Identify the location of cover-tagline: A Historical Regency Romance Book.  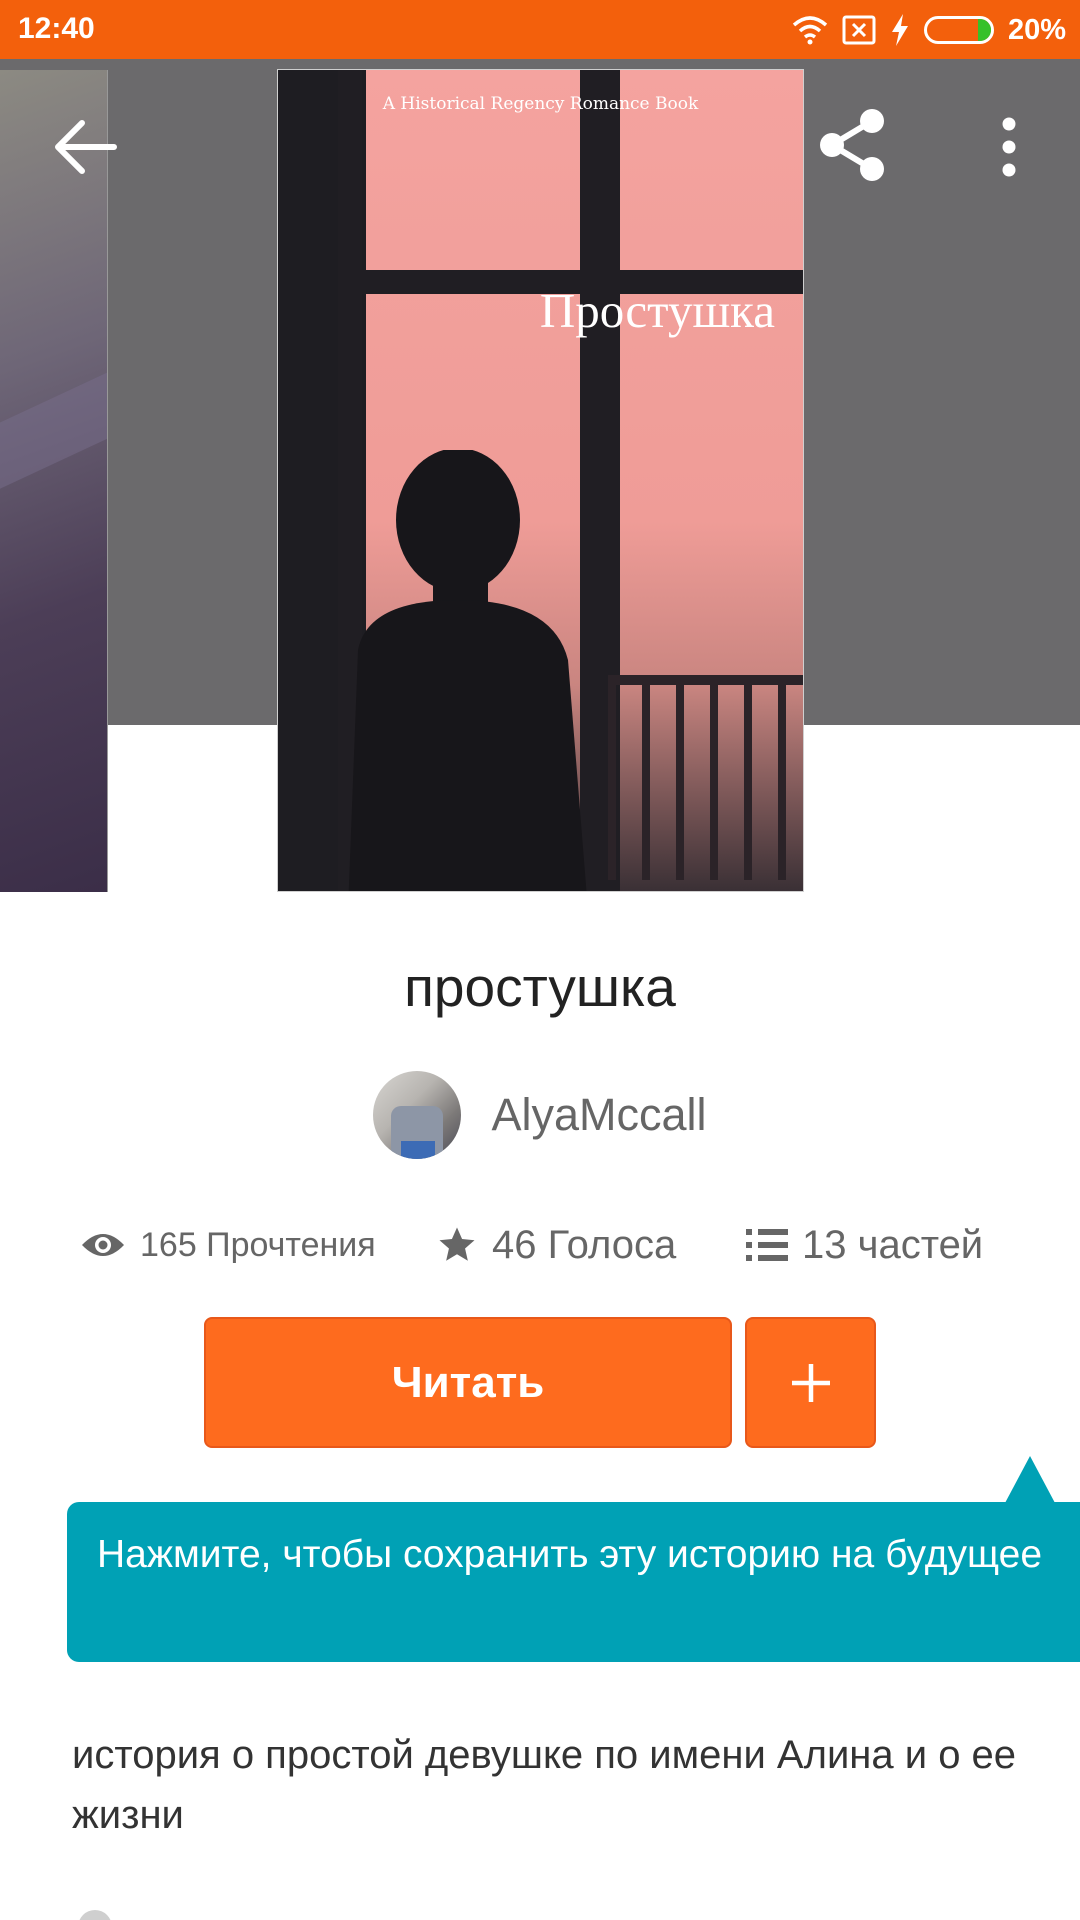
(540, 104).